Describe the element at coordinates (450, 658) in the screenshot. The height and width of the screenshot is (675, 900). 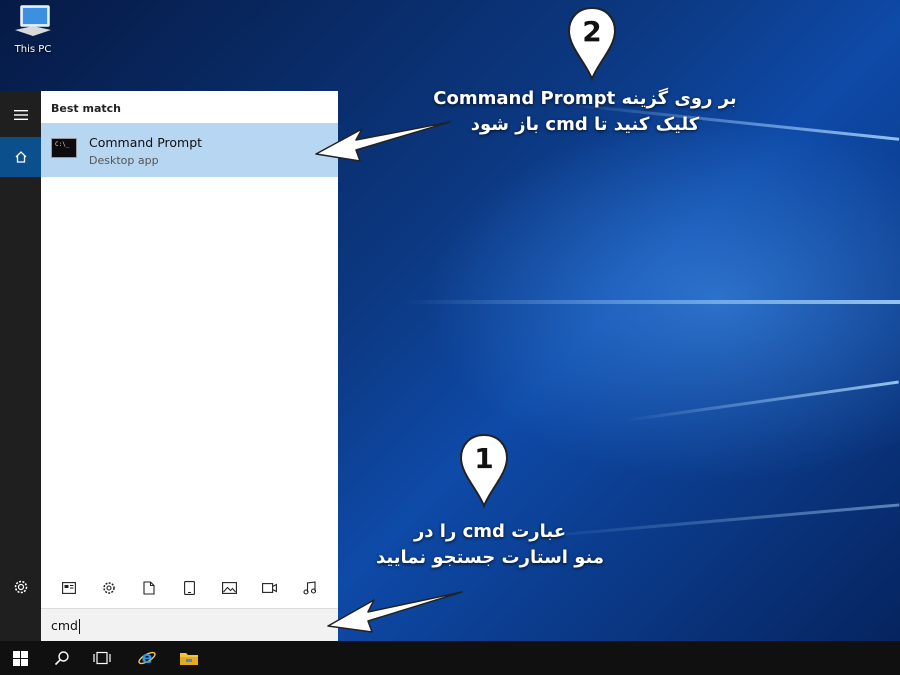
I see `taskbar: e` at that location.